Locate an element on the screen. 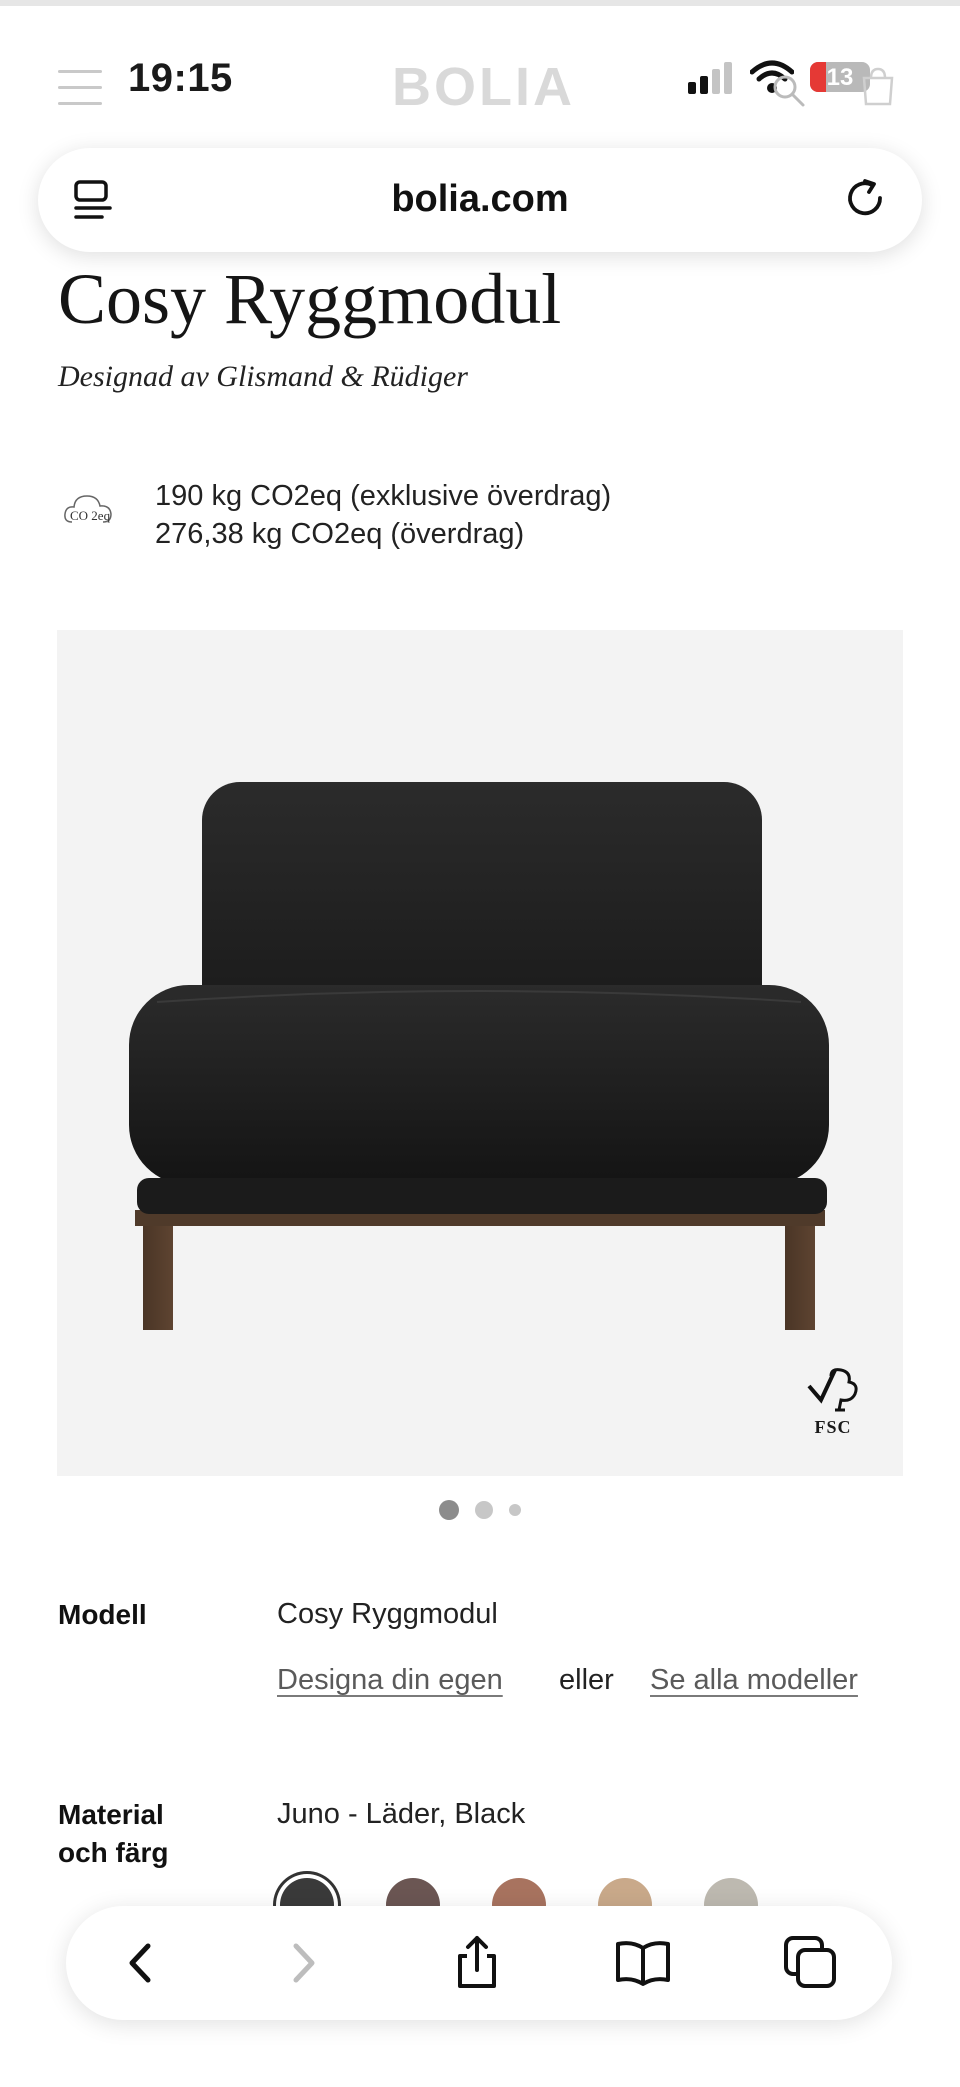  forward-icon is located at coordinates (303, 1963).